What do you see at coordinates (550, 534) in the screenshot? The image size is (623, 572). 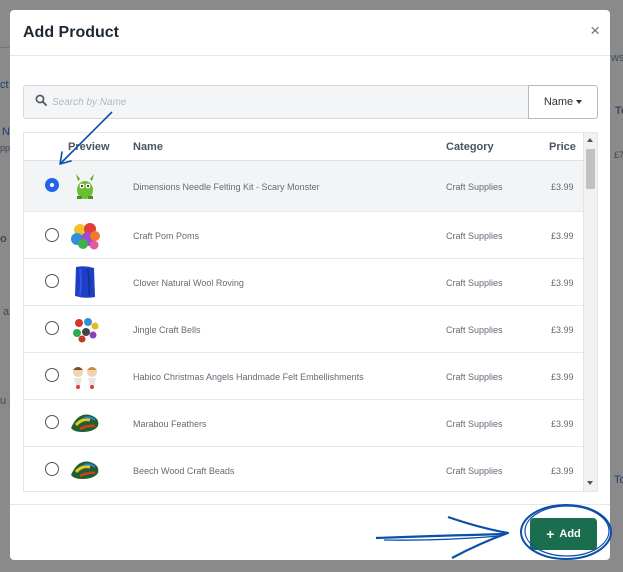 I see `plus-icon: +` at bounding box center [550, 534].